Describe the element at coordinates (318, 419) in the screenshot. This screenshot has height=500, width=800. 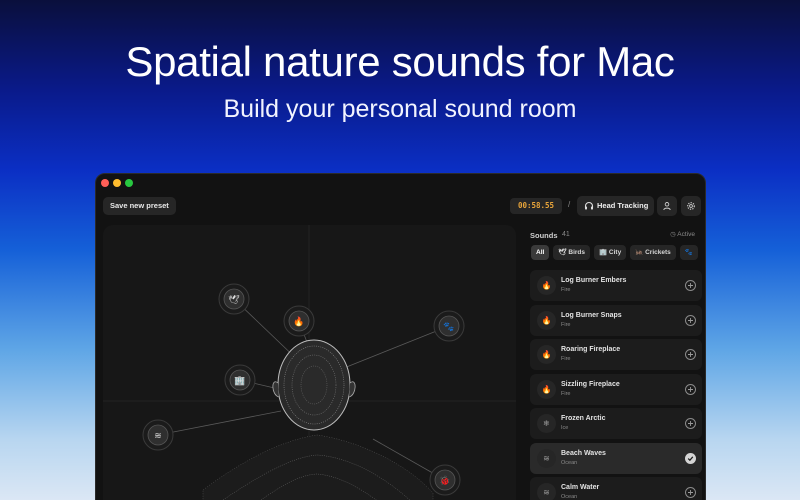
I see `listener-head` at that location.